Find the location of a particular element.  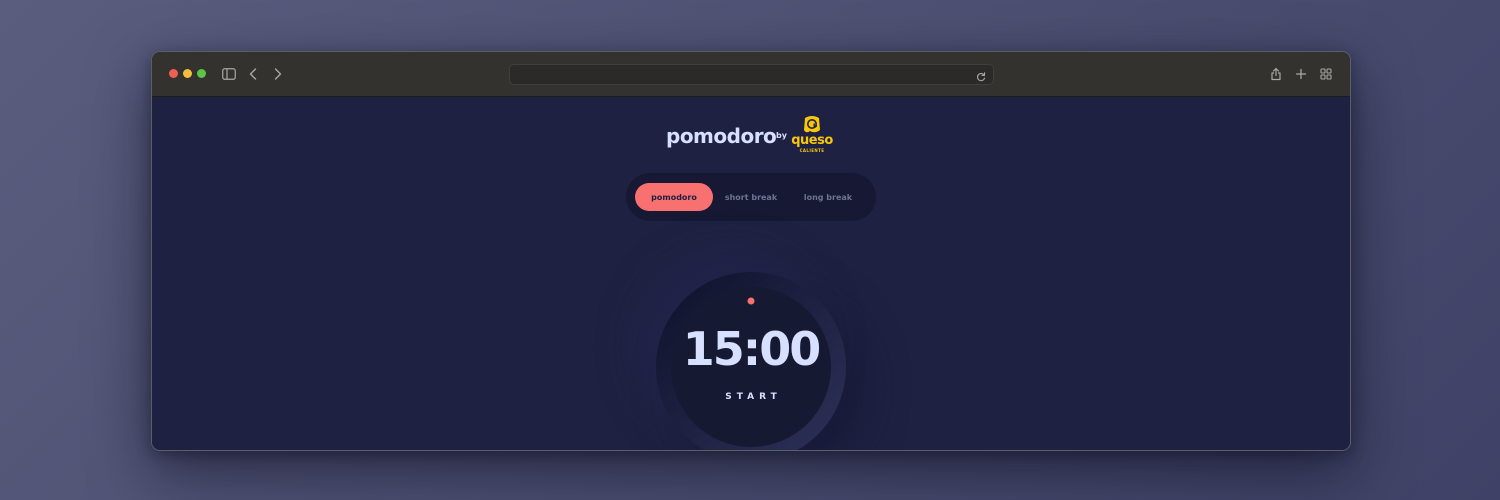

by-label: by is located at coordinates (781, 135).